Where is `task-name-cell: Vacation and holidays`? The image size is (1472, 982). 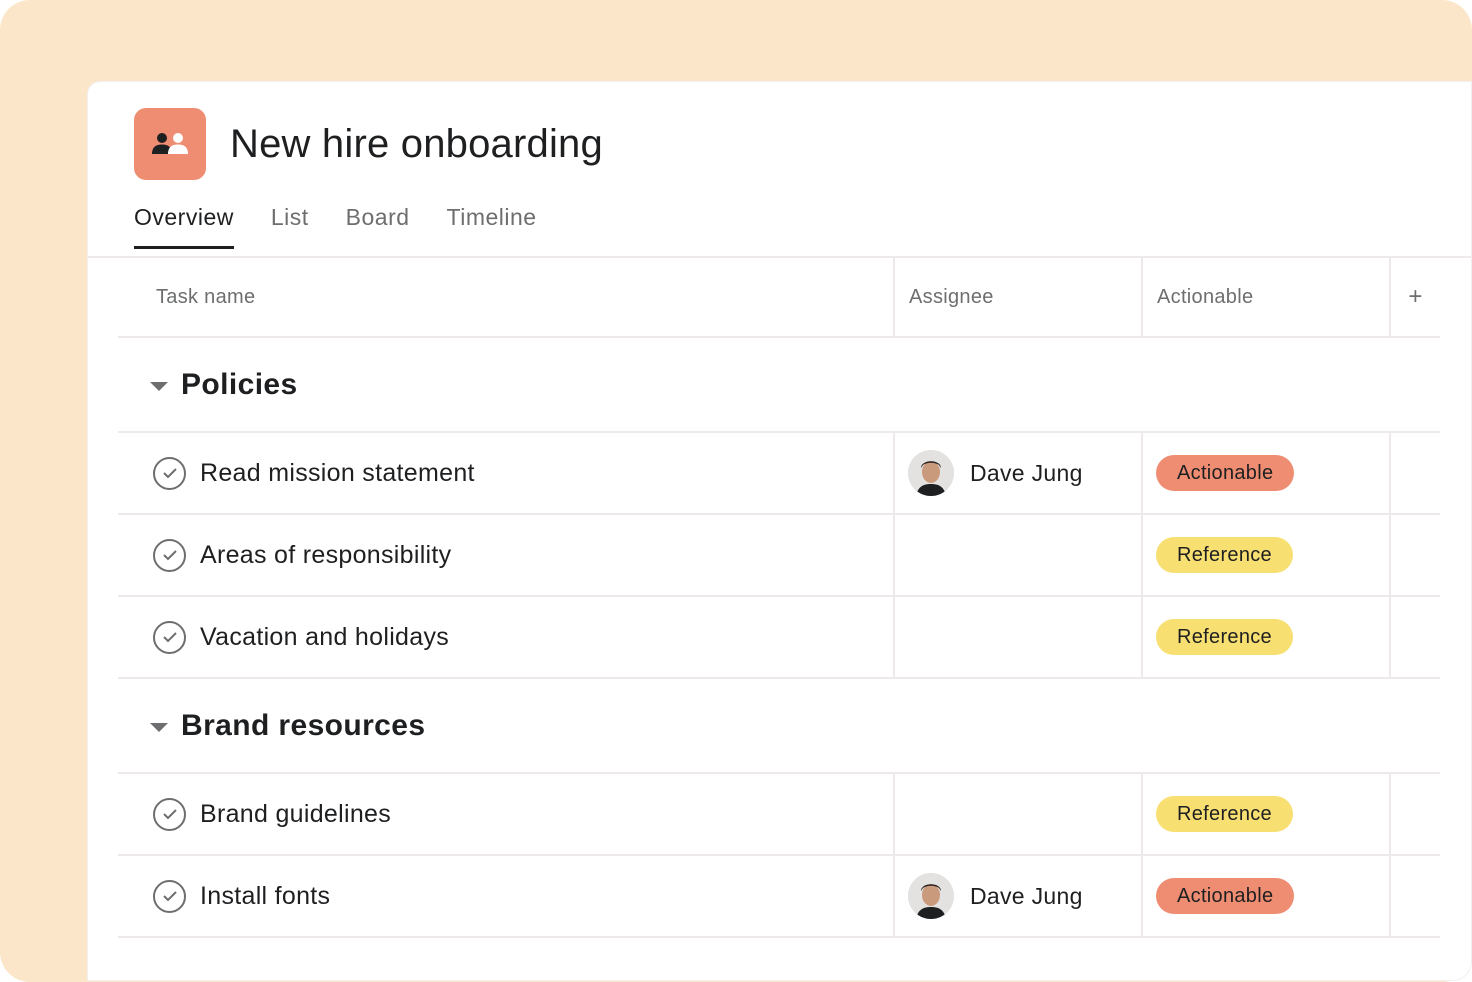
task-name-cell: Vacation and holidays is located at coordinates (505, 637).